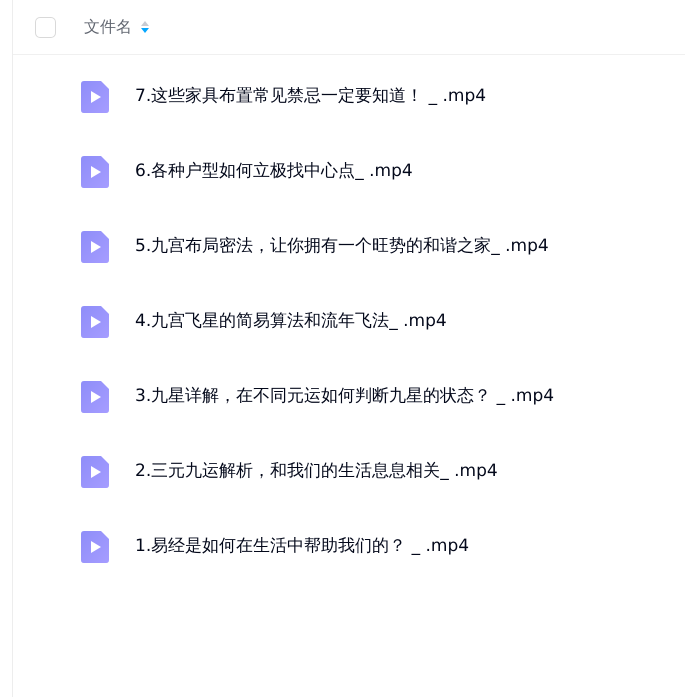  What do you see at coordinates (274, 171) in the screenshot?
I see `file-name: 6.各种户型如何立极找中心点_ .mp4` at bounding box center [274, 171].